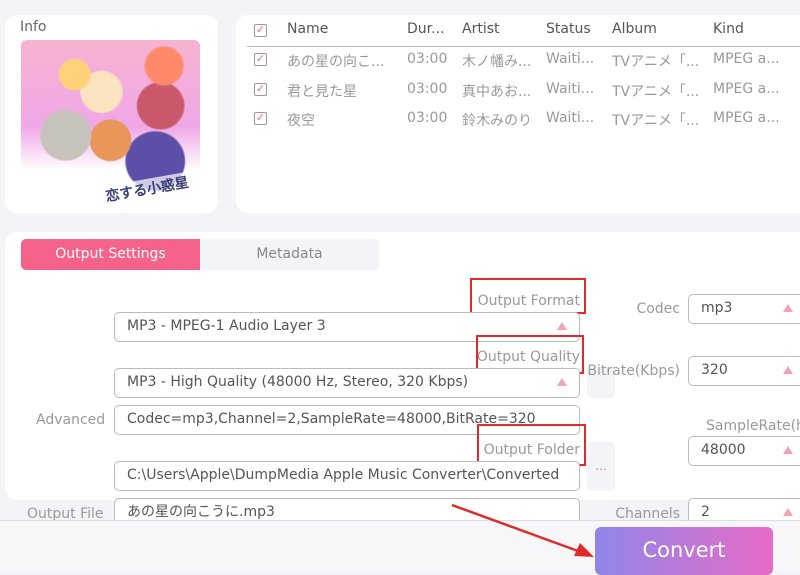  What do you see at coordinates (515, 528) in the screenshot?
I see `arrow-line` at bounding box center [515, 528].